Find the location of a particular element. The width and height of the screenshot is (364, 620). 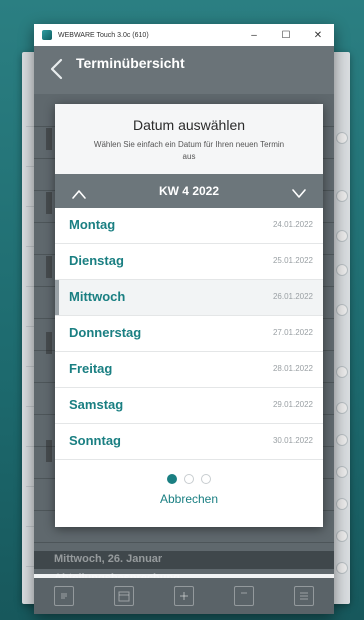

day-section-label: Mittwoch, 26. Januar is located at coordinates (108, 559).